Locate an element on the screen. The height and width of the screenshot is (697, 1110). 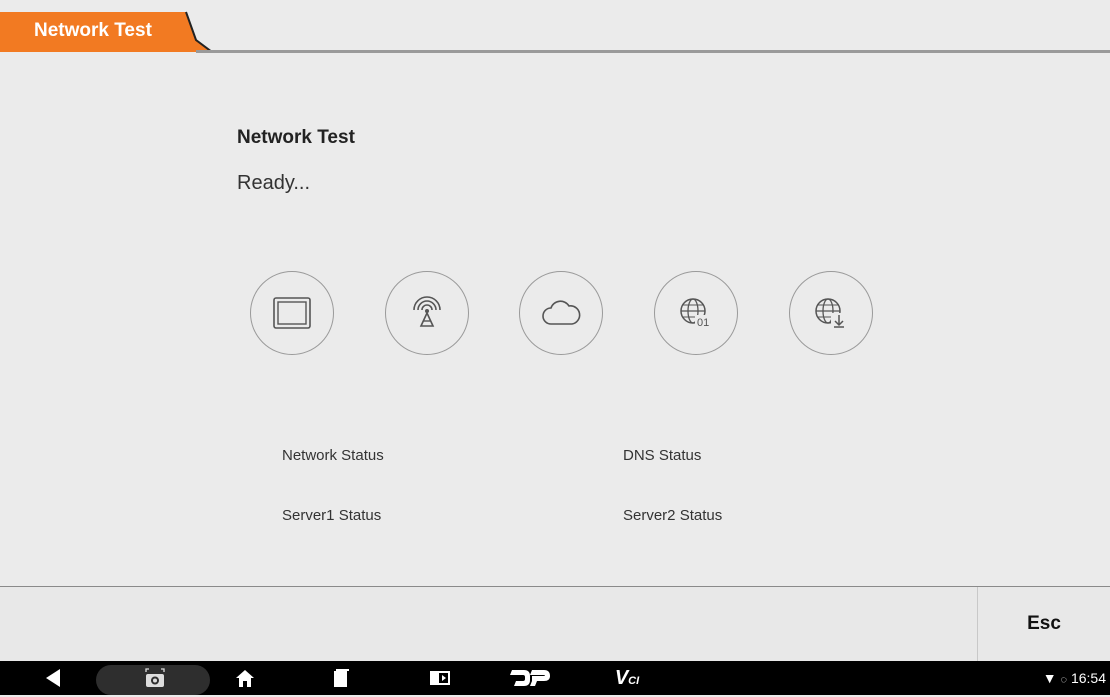
server2-status-label: Server2 Status is located at coordinates (673, 515).